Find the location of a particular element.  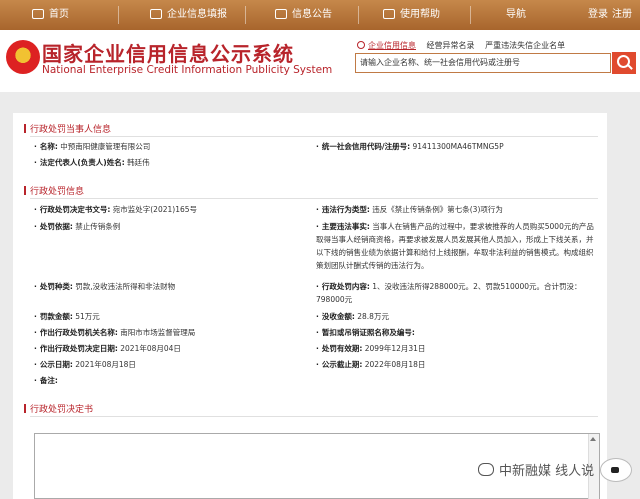

chat-bubble-icon is located at coordinates (616, 470).